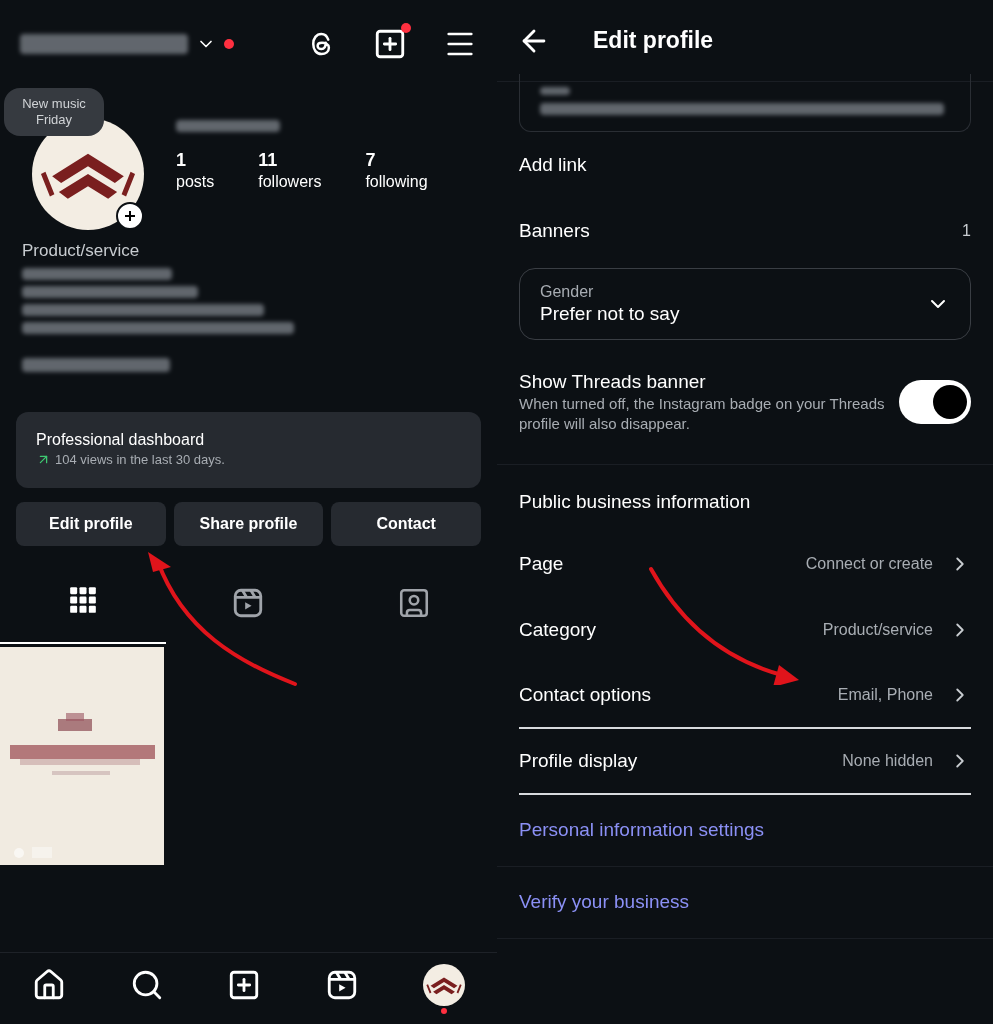 The height and width of the screenshot is (1024, 993). What do you see at coordinates (555, 91) in the screenshot?
I see `blurred-text` at bounding box center [555, 91].